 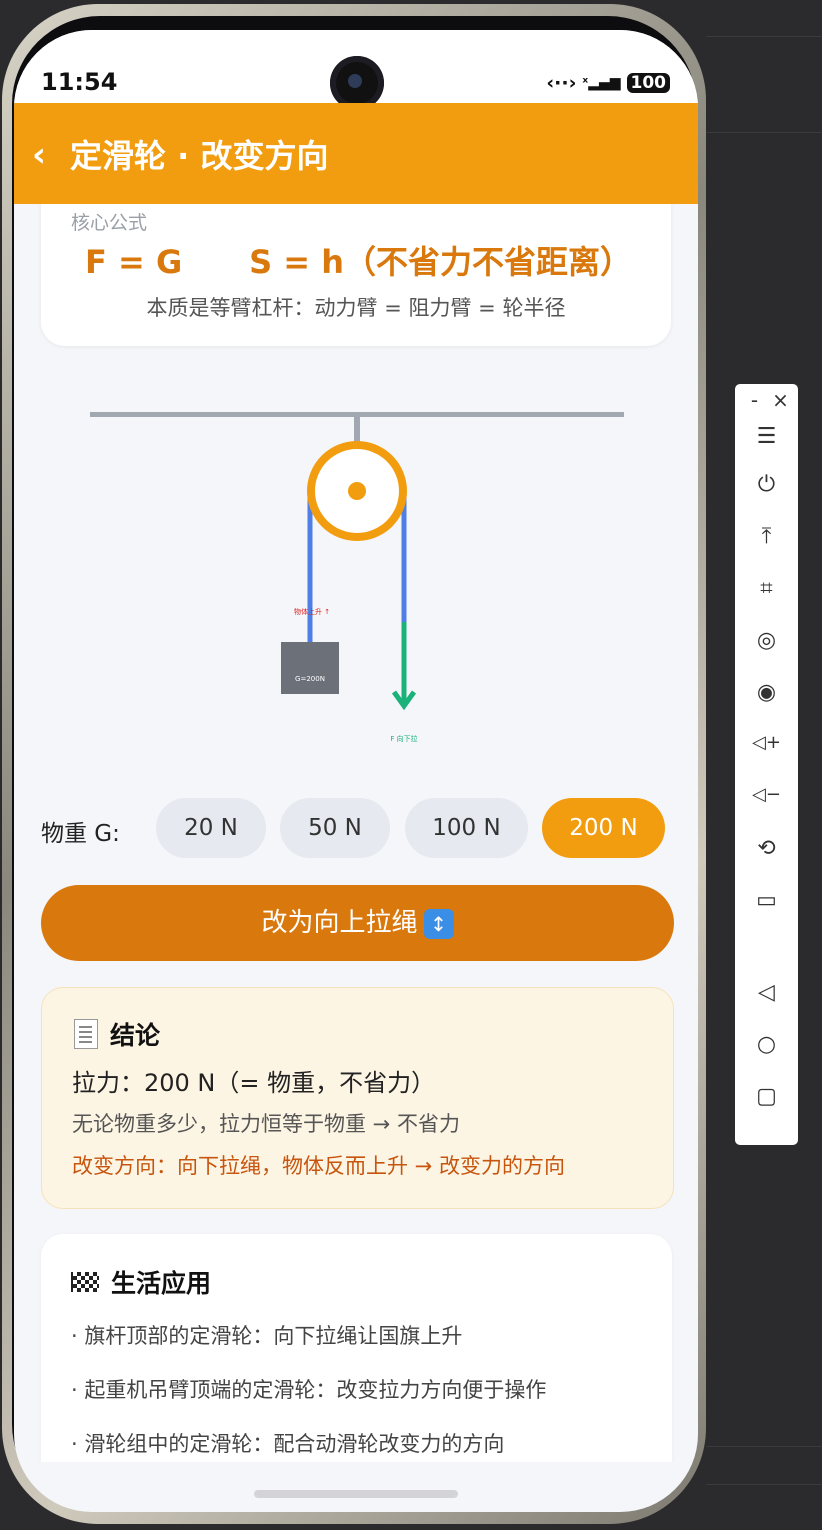 I want to click on force-label: F 向下拉, so click(x=403, y=738).